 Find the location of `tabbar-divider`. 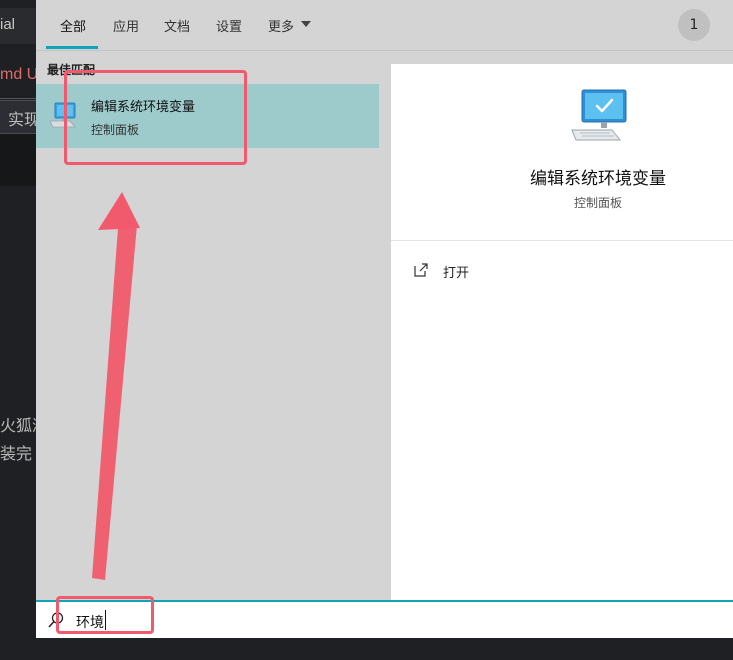

tabbar-divider is located at coordinates (384, 50).